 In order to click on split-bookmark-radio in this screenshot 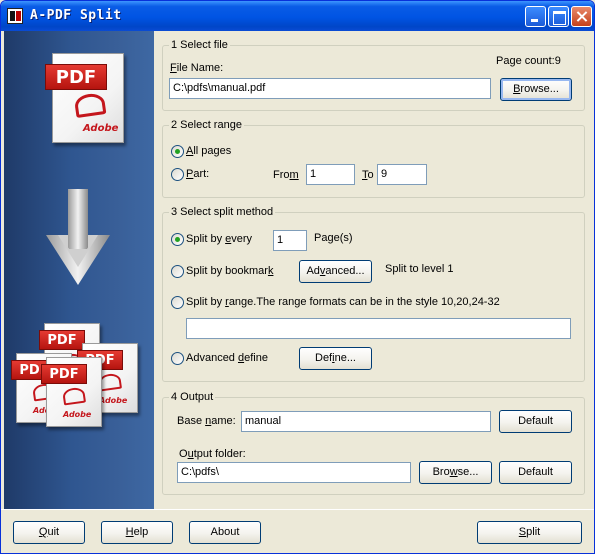, I will do `click(177, 271)`.